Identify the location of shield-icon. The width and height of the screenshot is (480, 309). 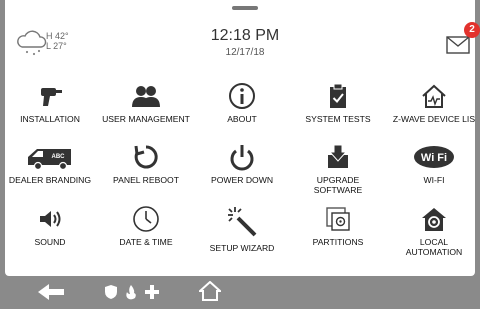
(111, 292).